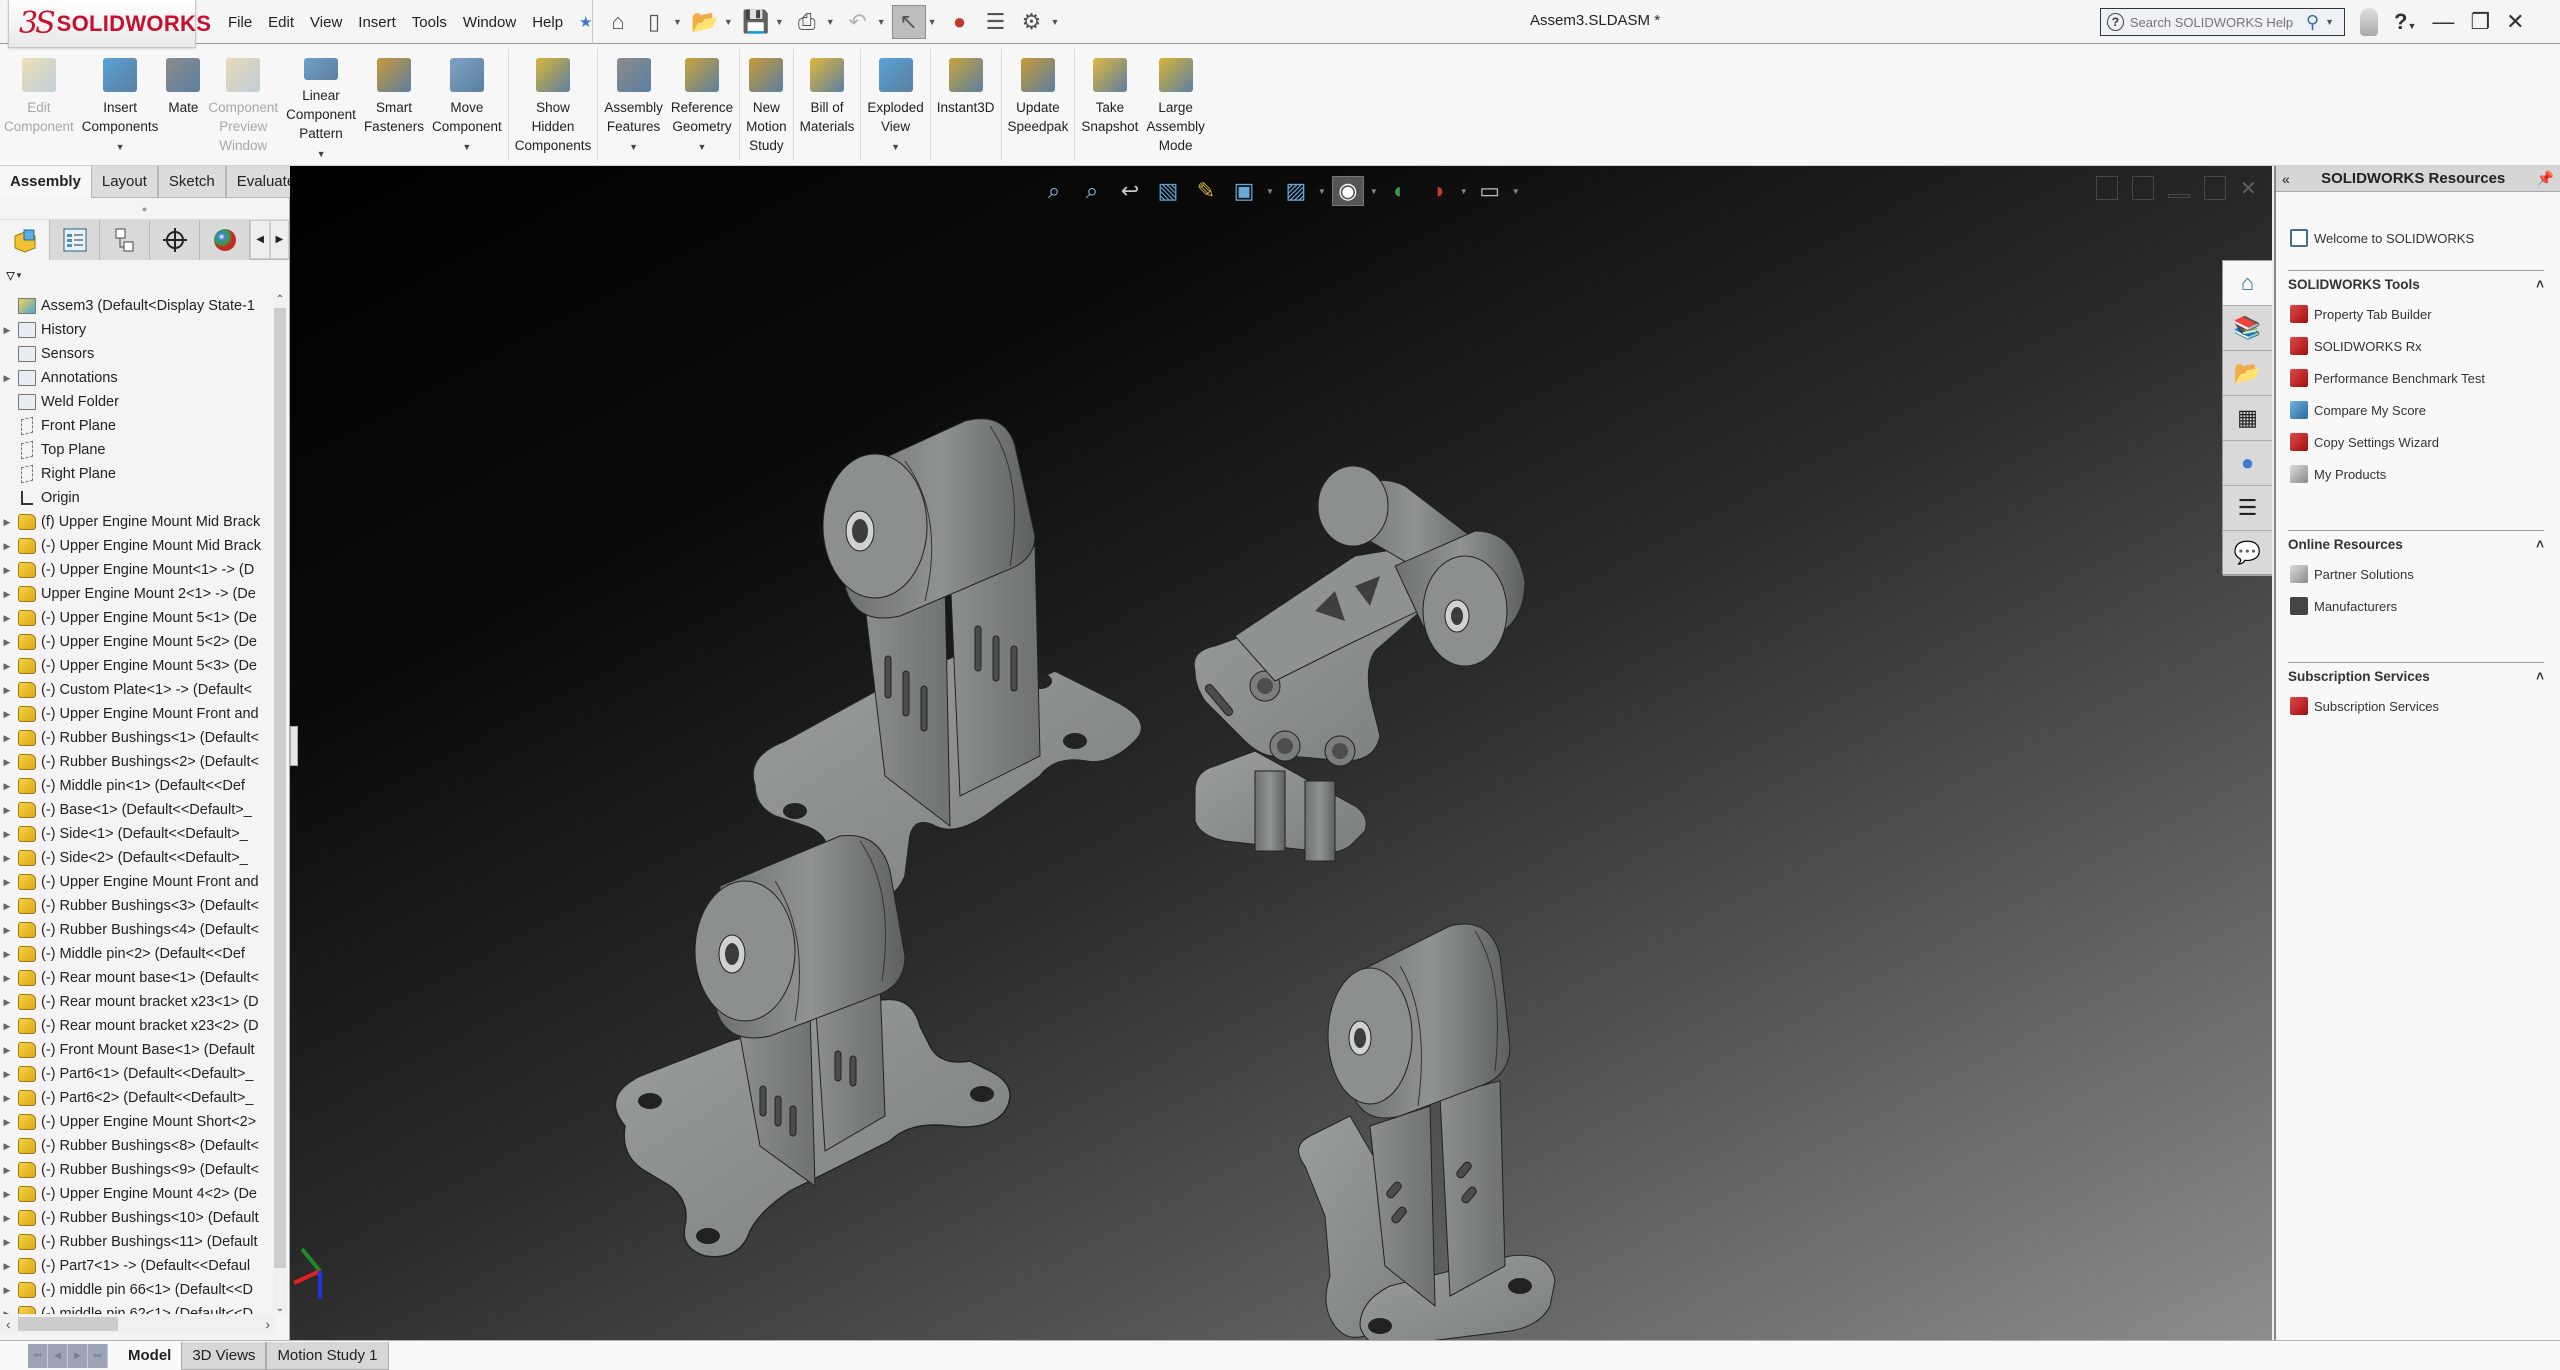  Describe the element at coordinates (145, 306) in the screenshot. I see `tree-root: Assem3 (Default<Display State-1` at that location.